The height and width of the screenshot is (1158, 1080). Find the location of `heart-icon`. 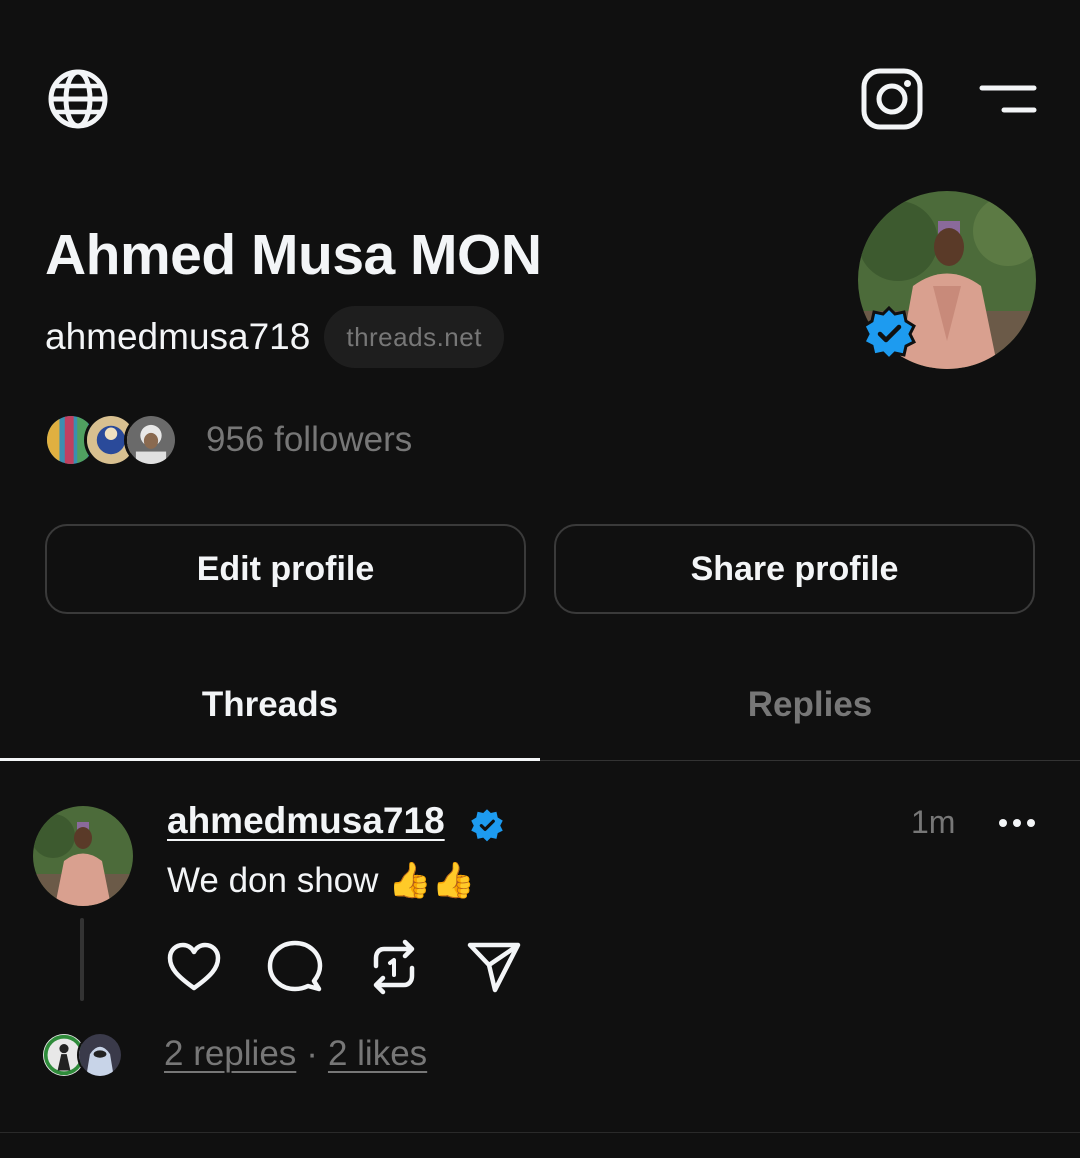

heart-icon is located at coordinates (194, 967).